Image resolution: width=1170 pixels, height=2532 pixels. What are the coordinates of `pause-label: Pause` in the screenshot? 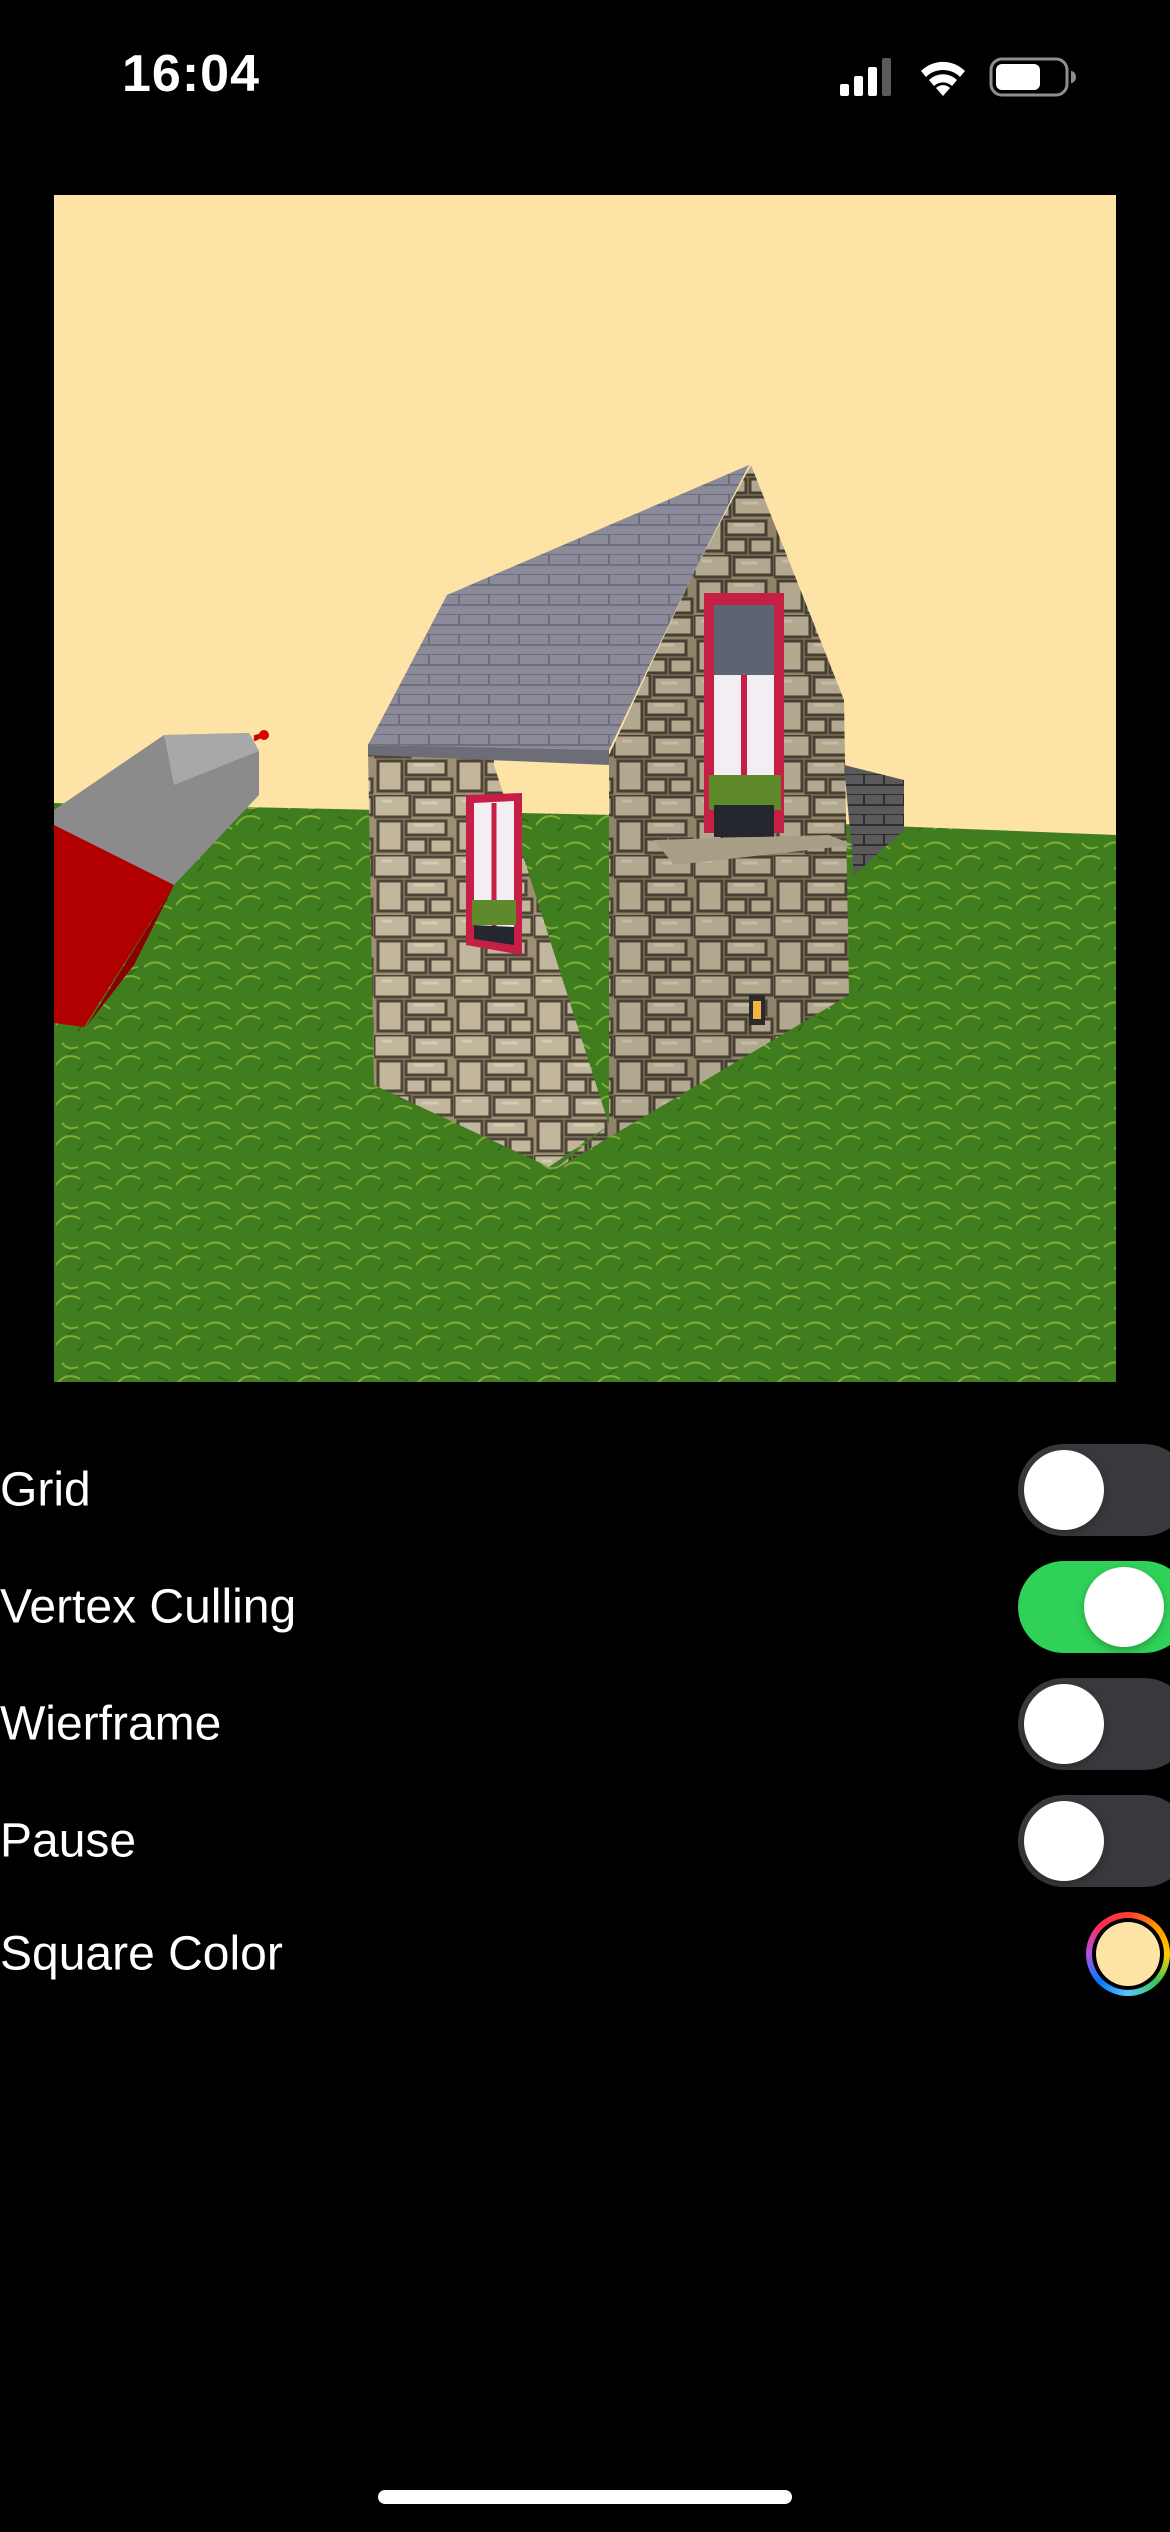 It's located at (68, 1841).